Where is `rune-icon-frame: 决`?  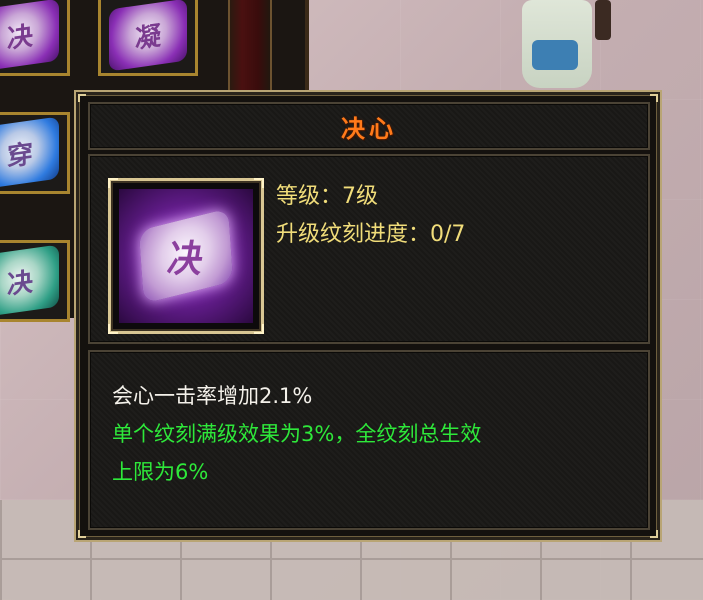
rune-icon-frame: 决 is located at coordinates (186, 256).